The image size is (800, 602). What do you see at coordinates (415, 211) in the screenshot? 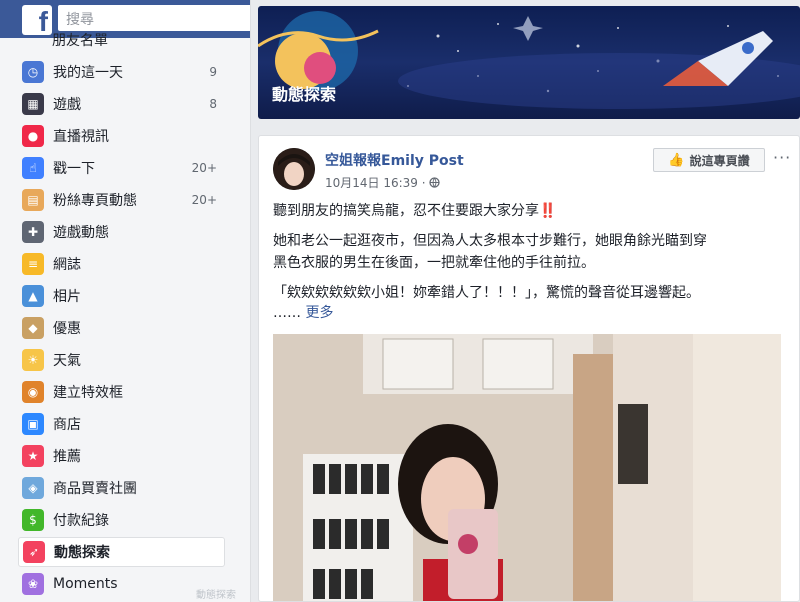
I see `post-text-line-1: 聽到朋友的搞笑烏龍，忍不住要跟大家分享‼️` at bounding box center [415, 211].